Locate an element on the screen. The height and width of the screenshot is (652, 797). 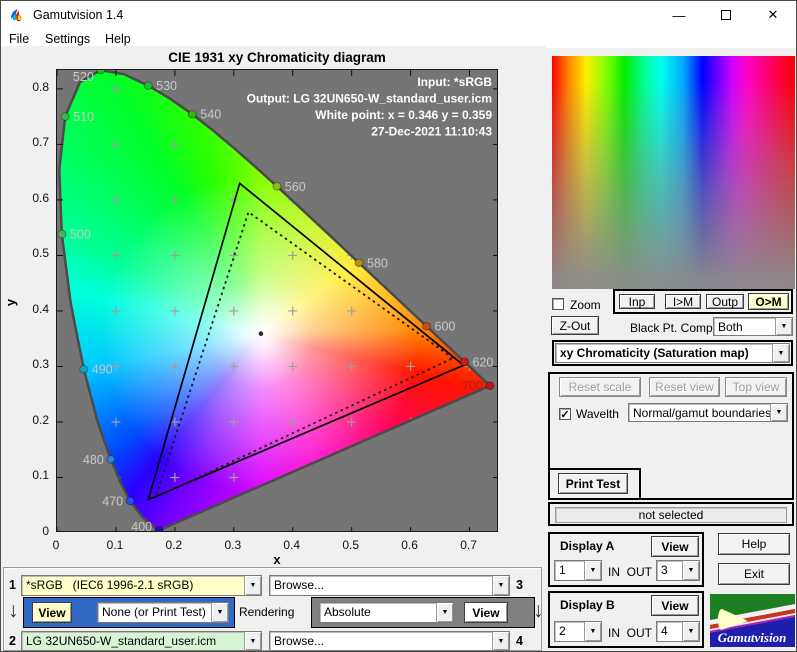
view-b-button: View is located at coordinates (486, 612).